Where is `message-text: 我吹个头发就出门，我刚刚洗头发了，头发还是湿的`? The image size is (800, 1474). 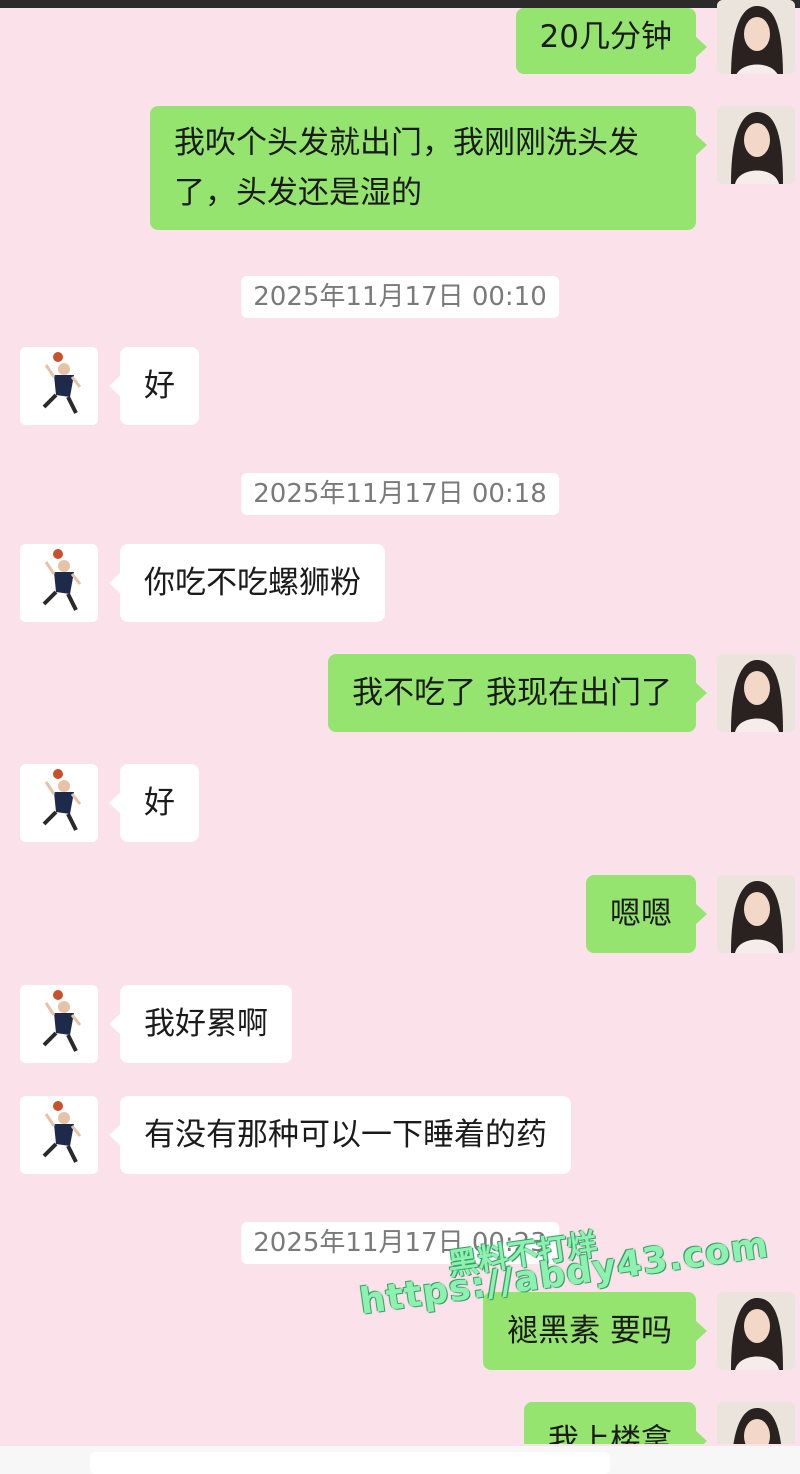 message-text: 我吹个头发就出门，我刚刚洗头发了，头发还是湿的 is located at coordinates (406, 168).